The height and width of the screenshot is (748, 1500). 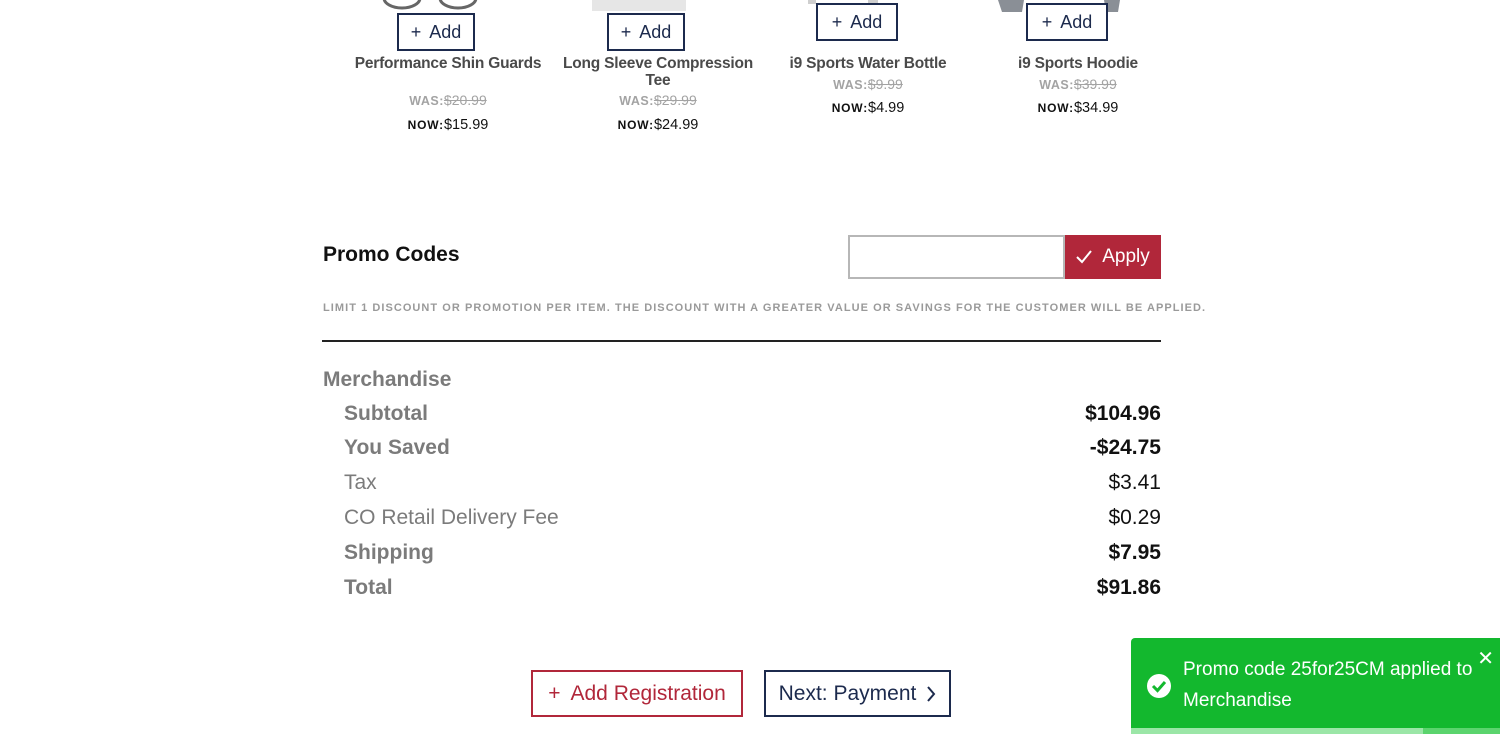 I want to click on product-name: i9 Sports Hoodie, so click(x=1078, y=63).